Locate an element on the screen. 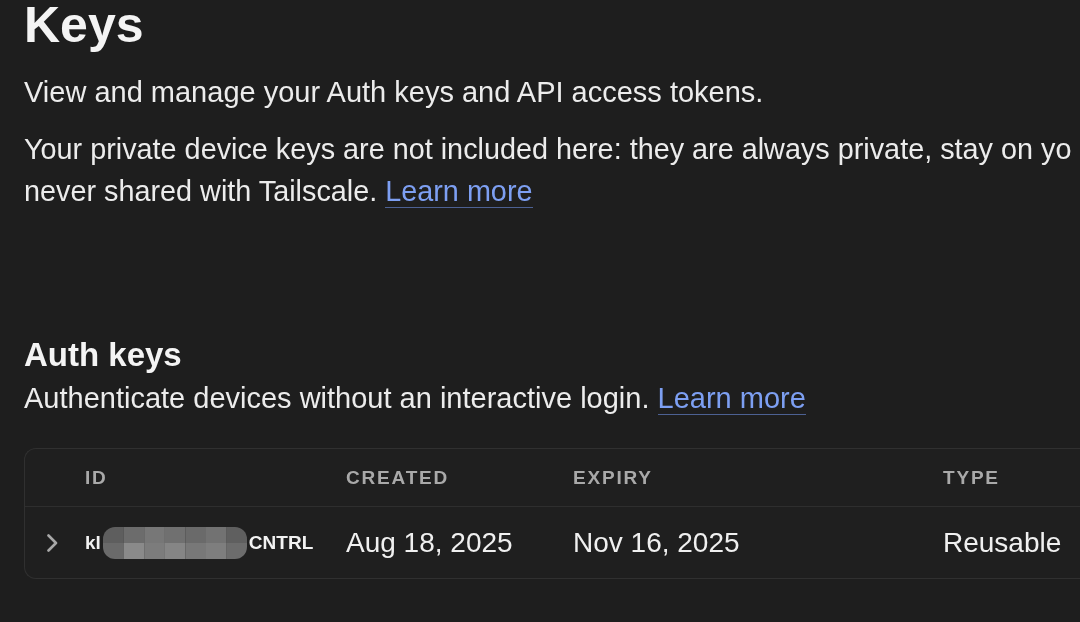 The image size is (1080, 622). key-id-text: kl is located at coordinates (93, 542).